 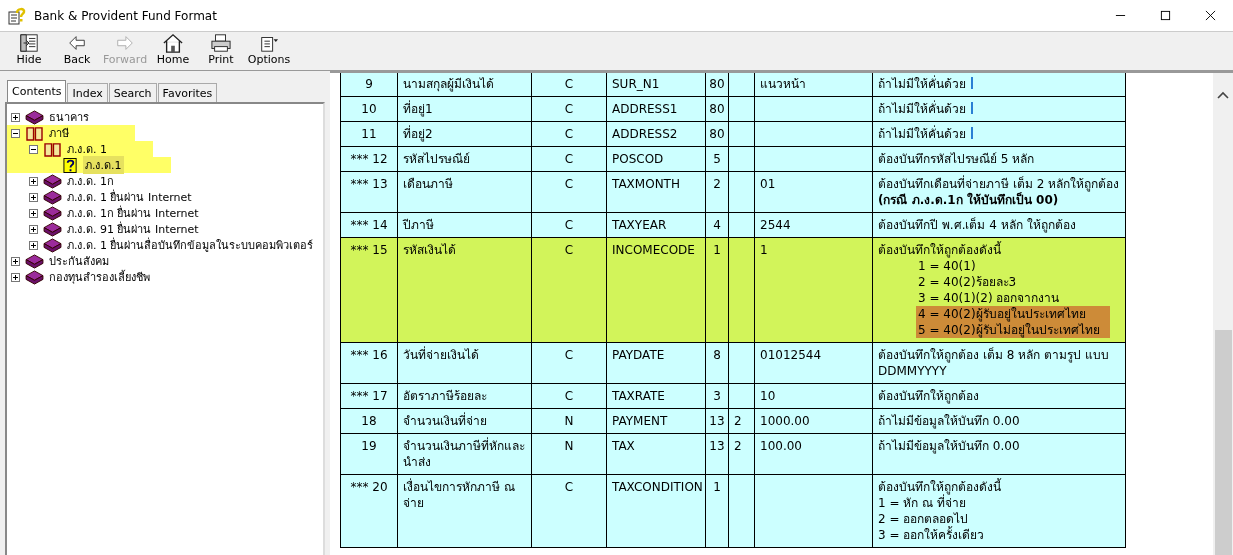 What do you see at coordinates (464, 454) in the screenshot?
I see `table-cell: จำนวนเงินภาษีที่หักและนำส่ง` at bounding box center [464, 454].